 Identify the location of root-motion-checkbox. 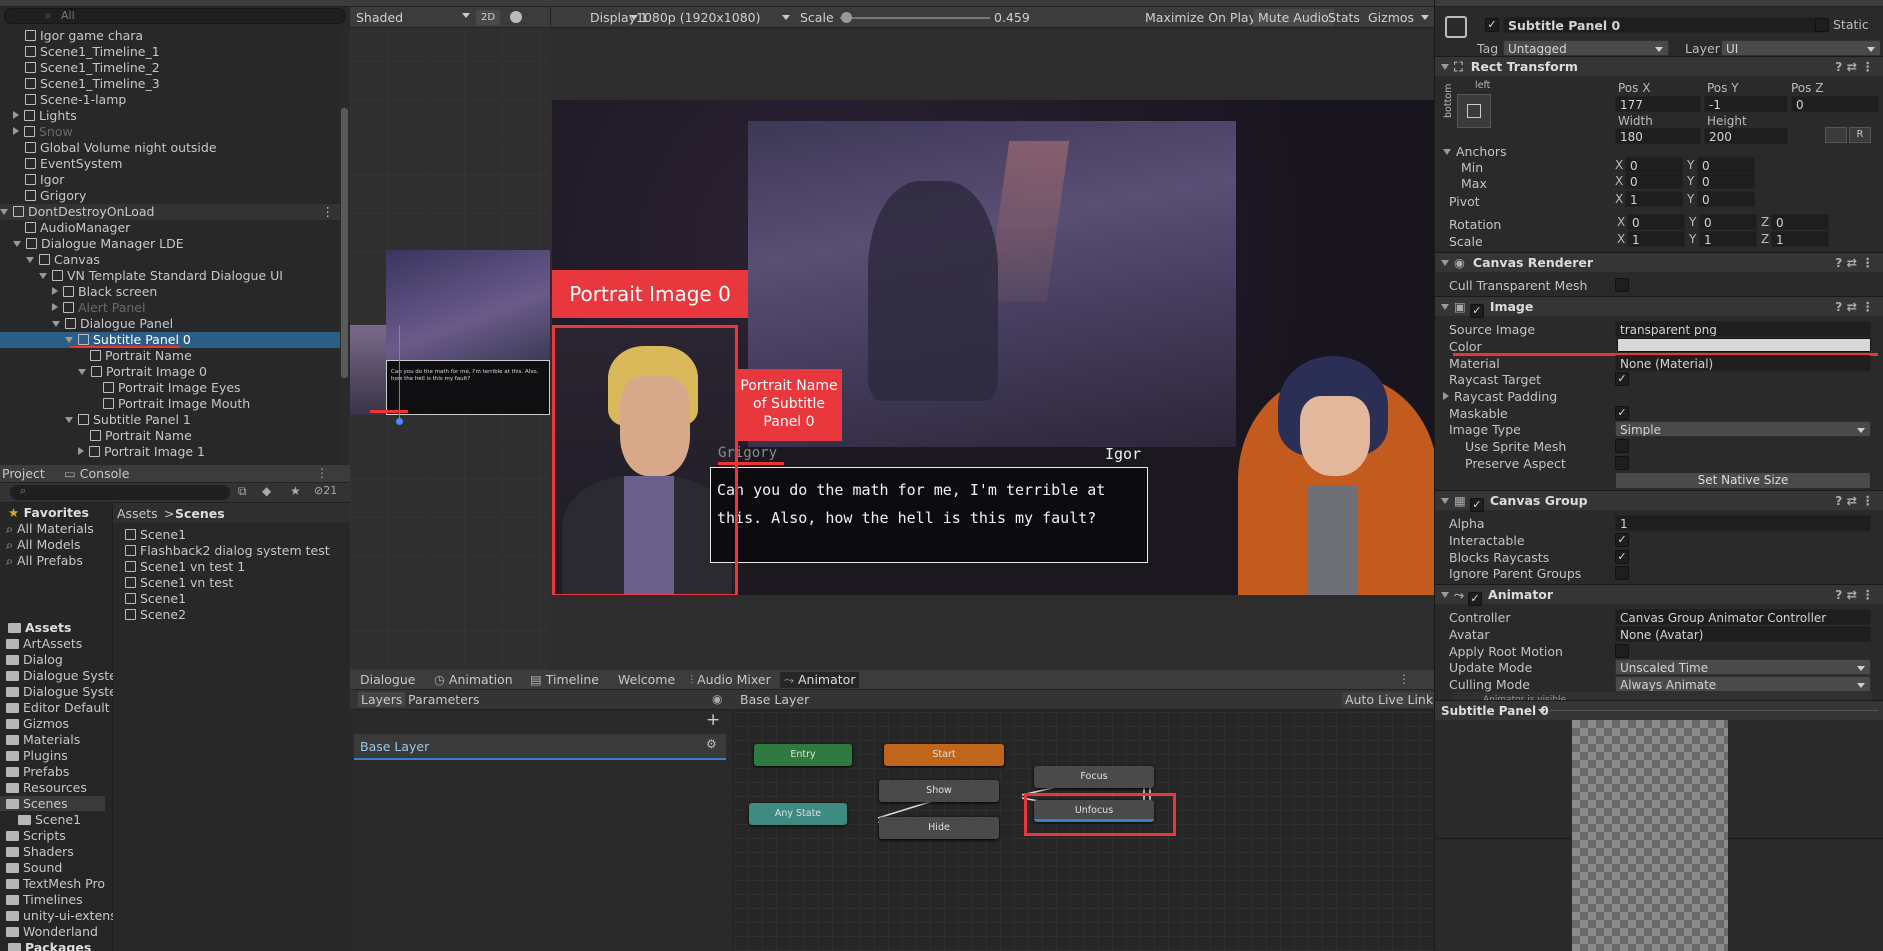
(1622, 651).